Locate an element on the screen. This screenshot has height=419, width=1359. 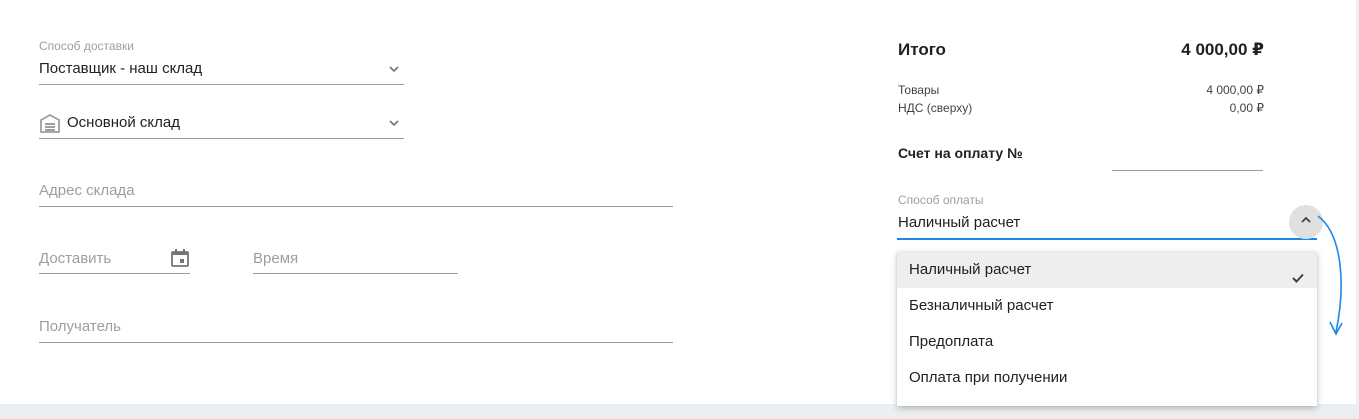
recipient-input: Получатель is located at coordinates (356, 330).